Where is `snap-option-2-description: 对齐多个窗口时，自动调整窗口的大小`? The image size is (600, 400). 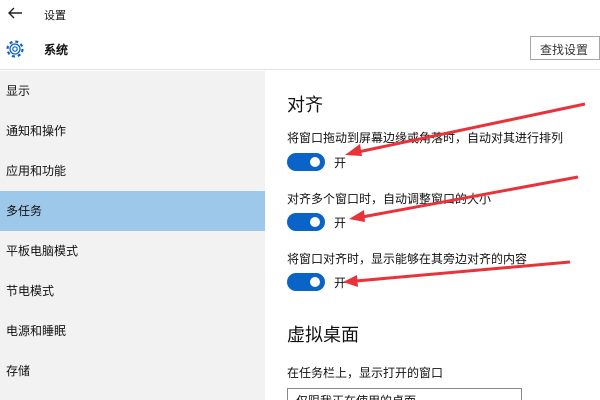
snap-option-2-description: 对齐多个窗口时，自动调整窗口的大小 is located at coordinates (389, 199).